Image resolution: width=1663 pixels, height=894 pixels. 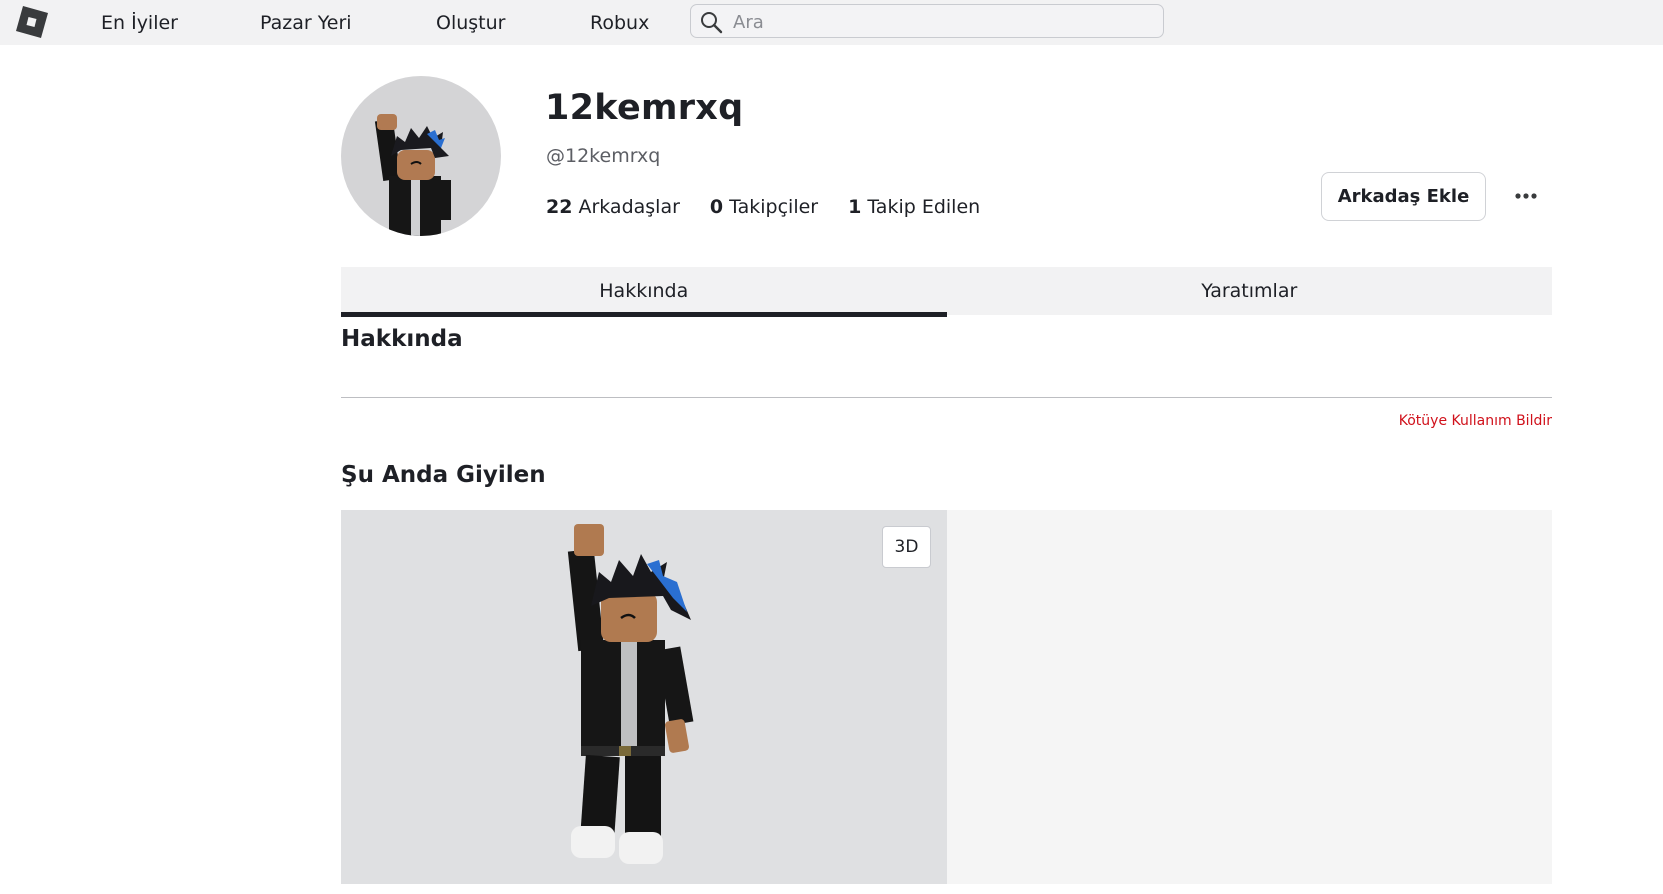 I want to click on stat-friends-label: Arkadaşlar, so click(x=629, y=207).